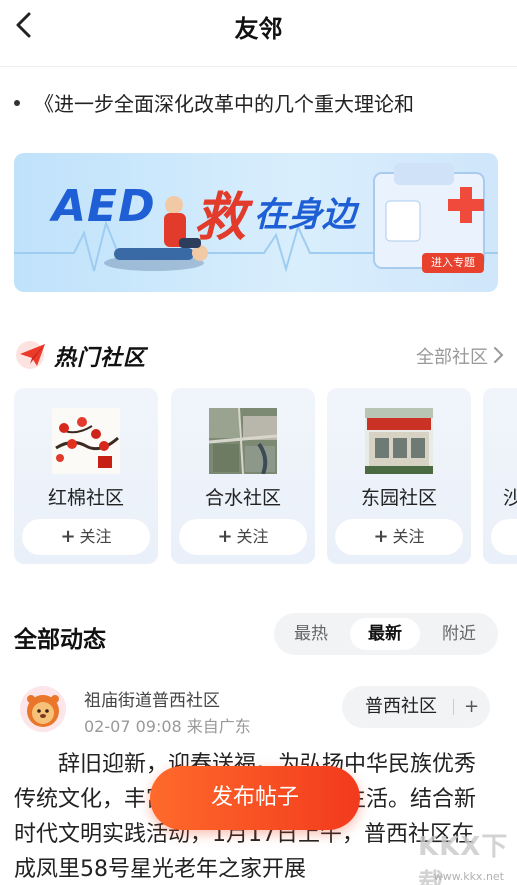  I want to click on tag-divider, so click(453, 707).